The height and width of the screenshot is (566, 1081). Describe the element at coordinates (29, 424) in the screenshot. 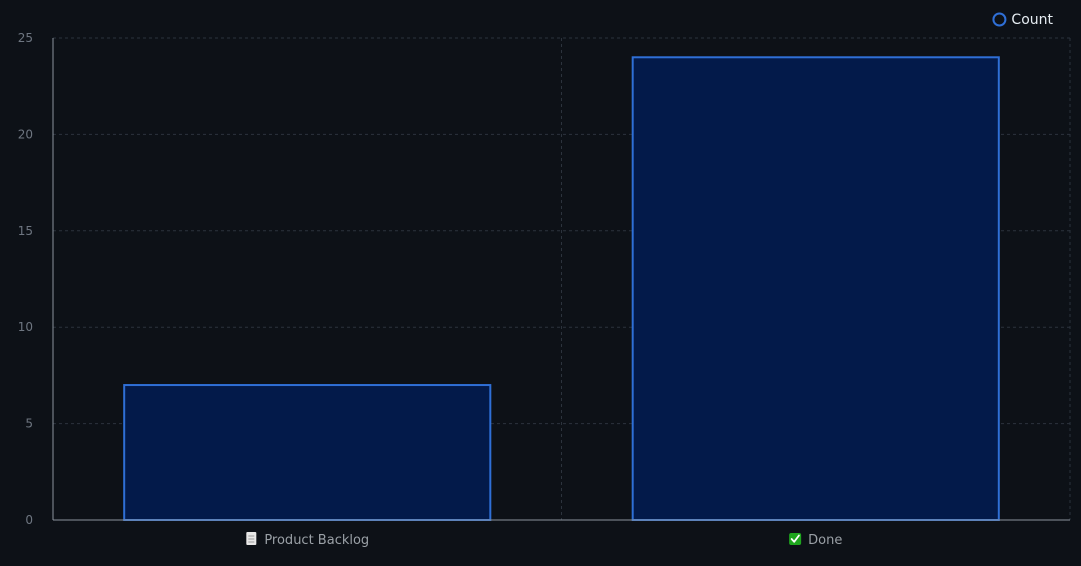

I see `y-tick-label: 5` at that location.